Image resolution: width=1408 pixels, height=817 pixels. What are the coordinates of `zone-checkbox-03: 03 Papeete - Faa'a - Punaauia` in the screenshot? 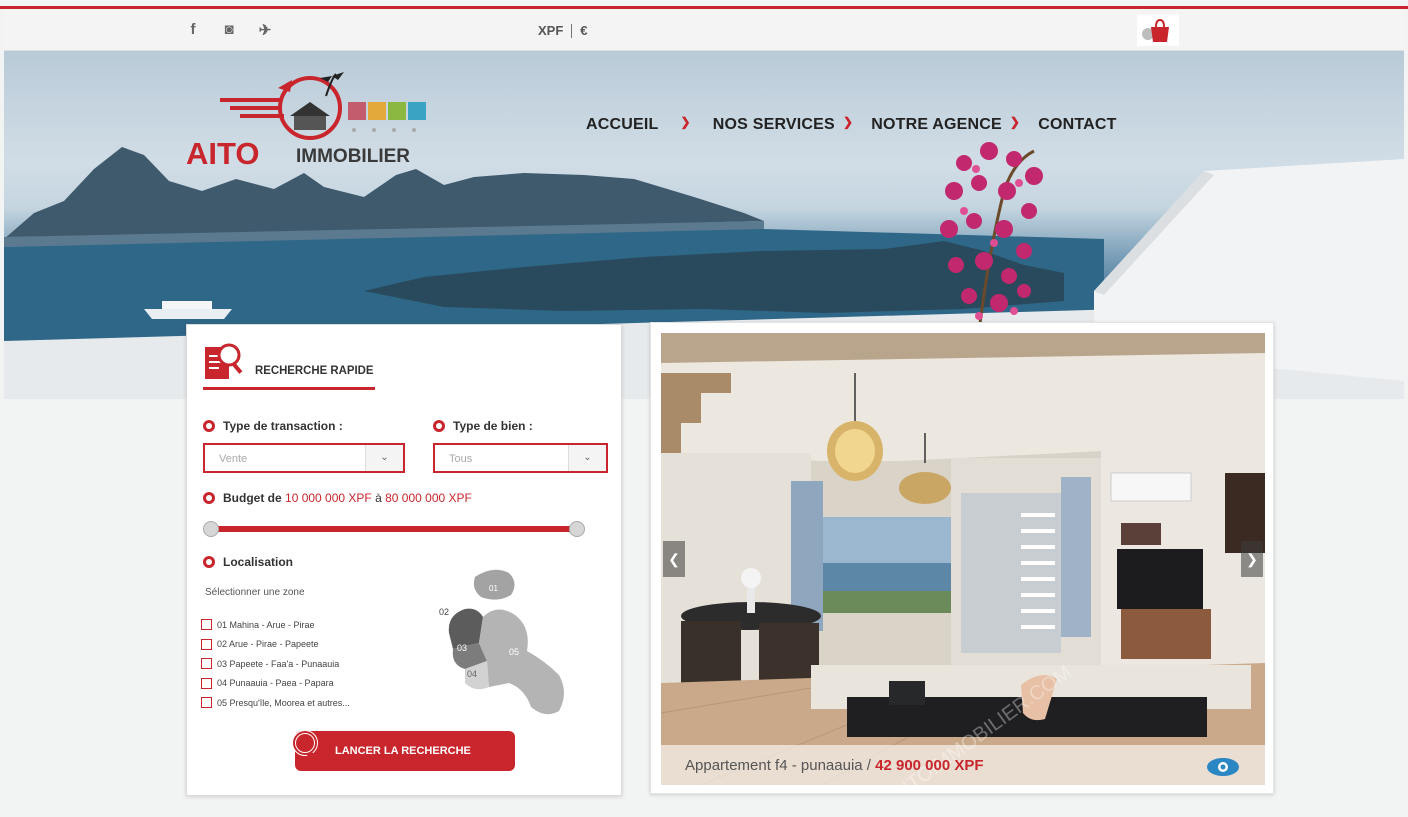 It's located at (275, 664).